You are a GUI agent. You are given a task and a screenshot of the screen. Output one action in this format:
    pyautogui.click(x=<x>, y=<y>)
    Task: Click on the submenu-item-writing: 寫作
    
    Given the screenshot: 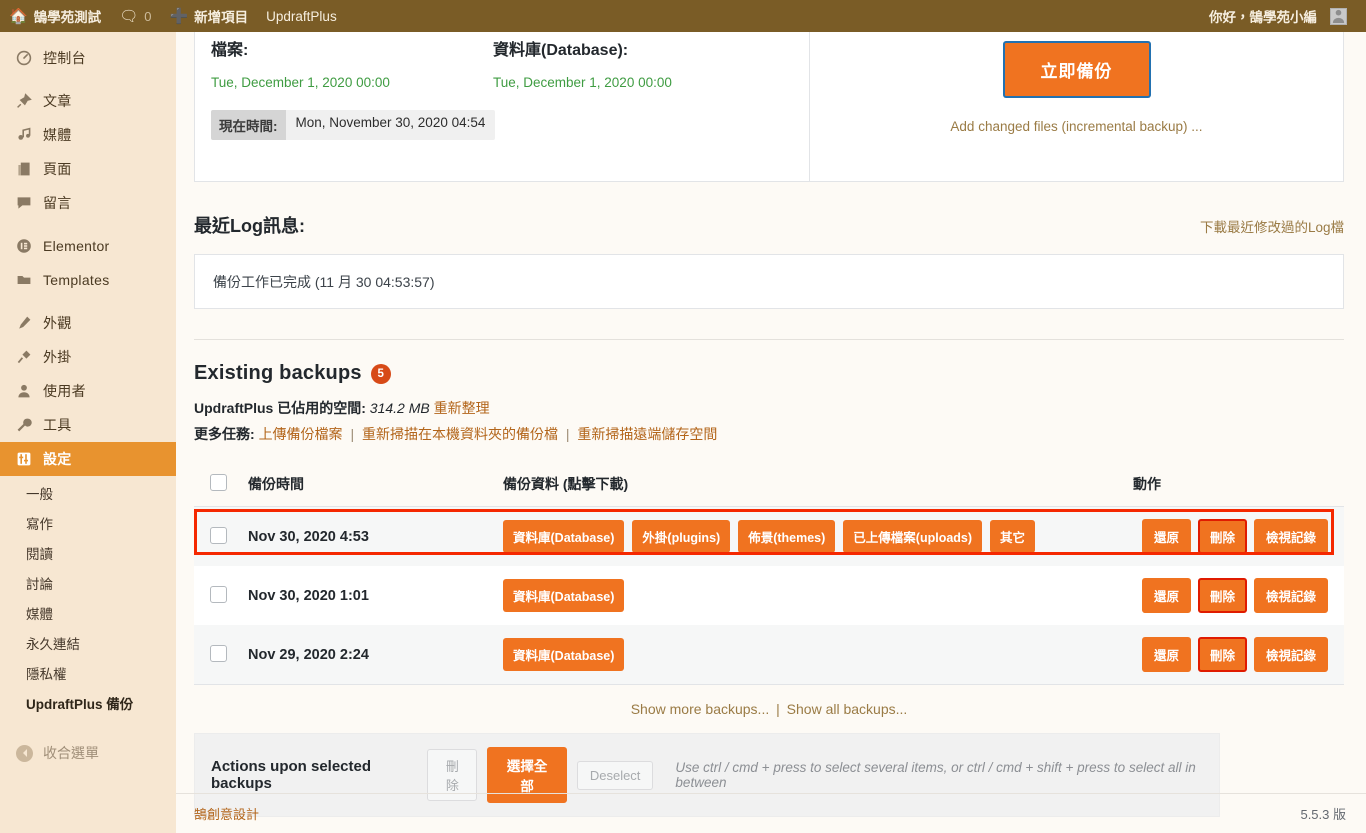 What is the action you would take?
    pyautogui.click(x=88, y=525)
    